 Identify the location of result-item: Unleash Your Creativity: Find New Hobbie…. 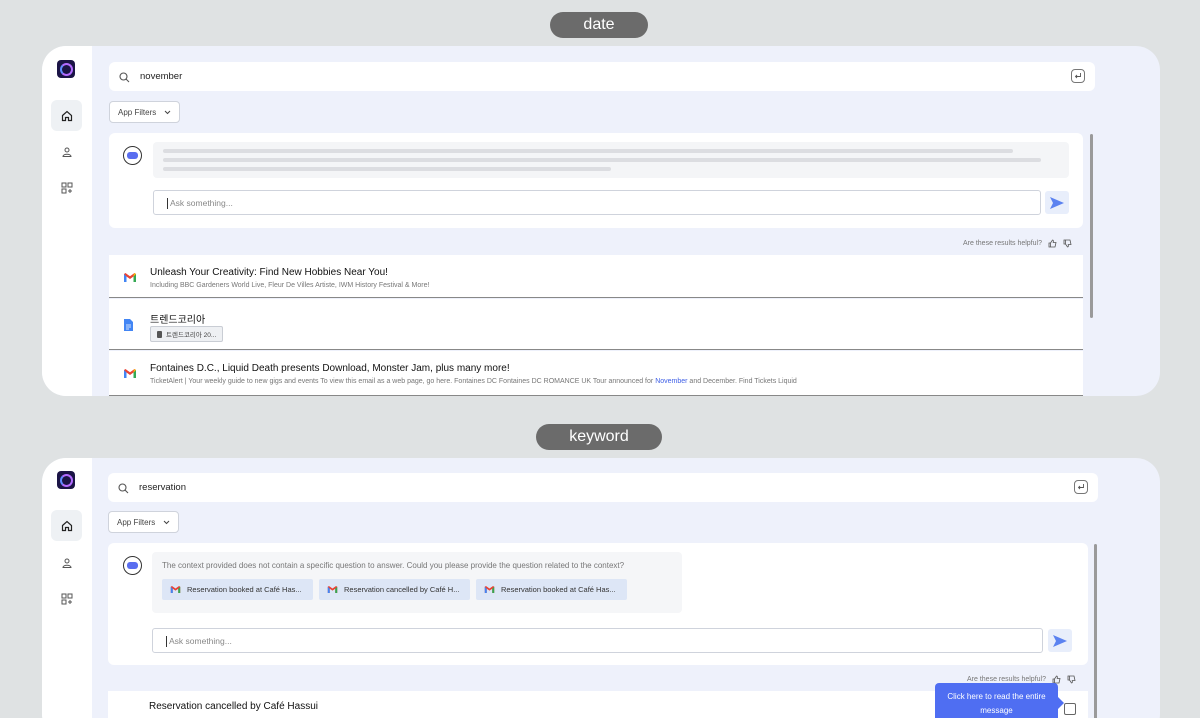
(596, 276).